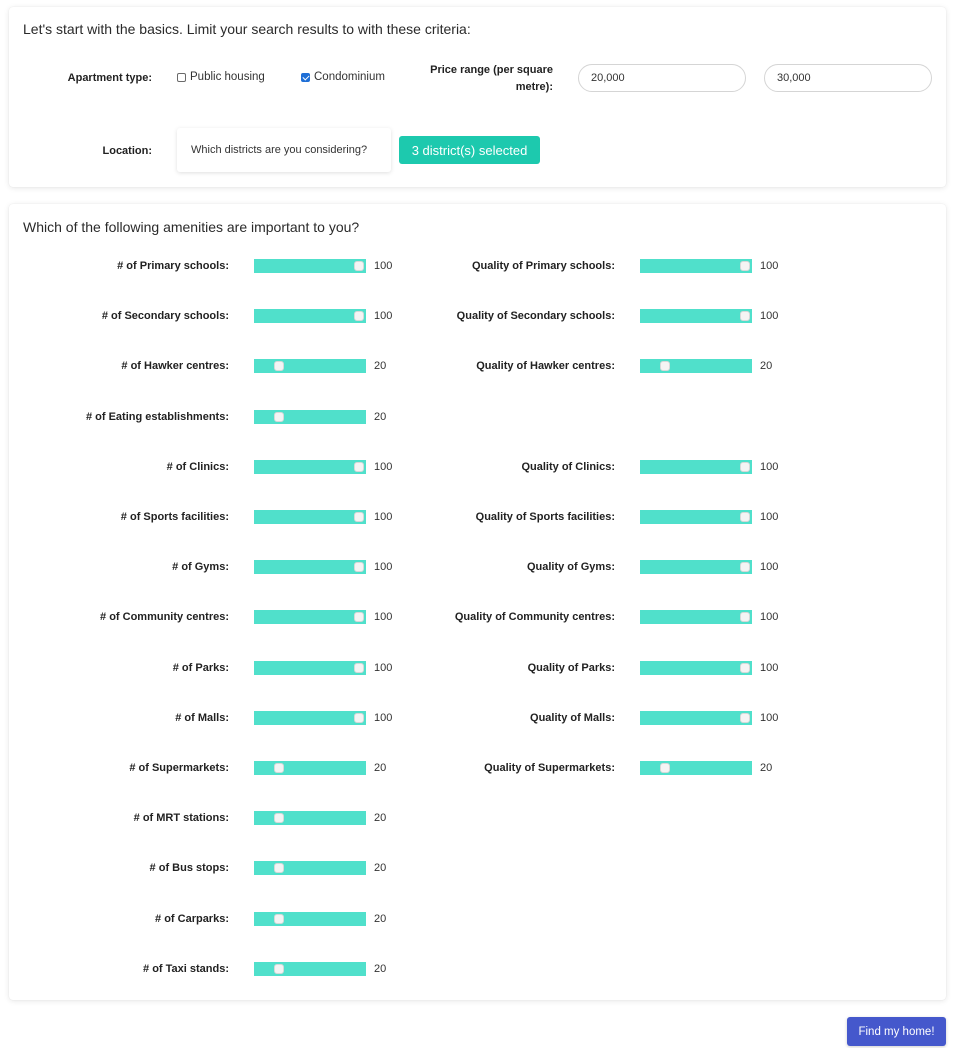 Image resolution: width=954 pixels, height=1048 pixels. What do you see at coordinates (534, 617) in the screenshot?
I see `amenity-label: Quality of Community centres:` at bounding box center [534, 617].